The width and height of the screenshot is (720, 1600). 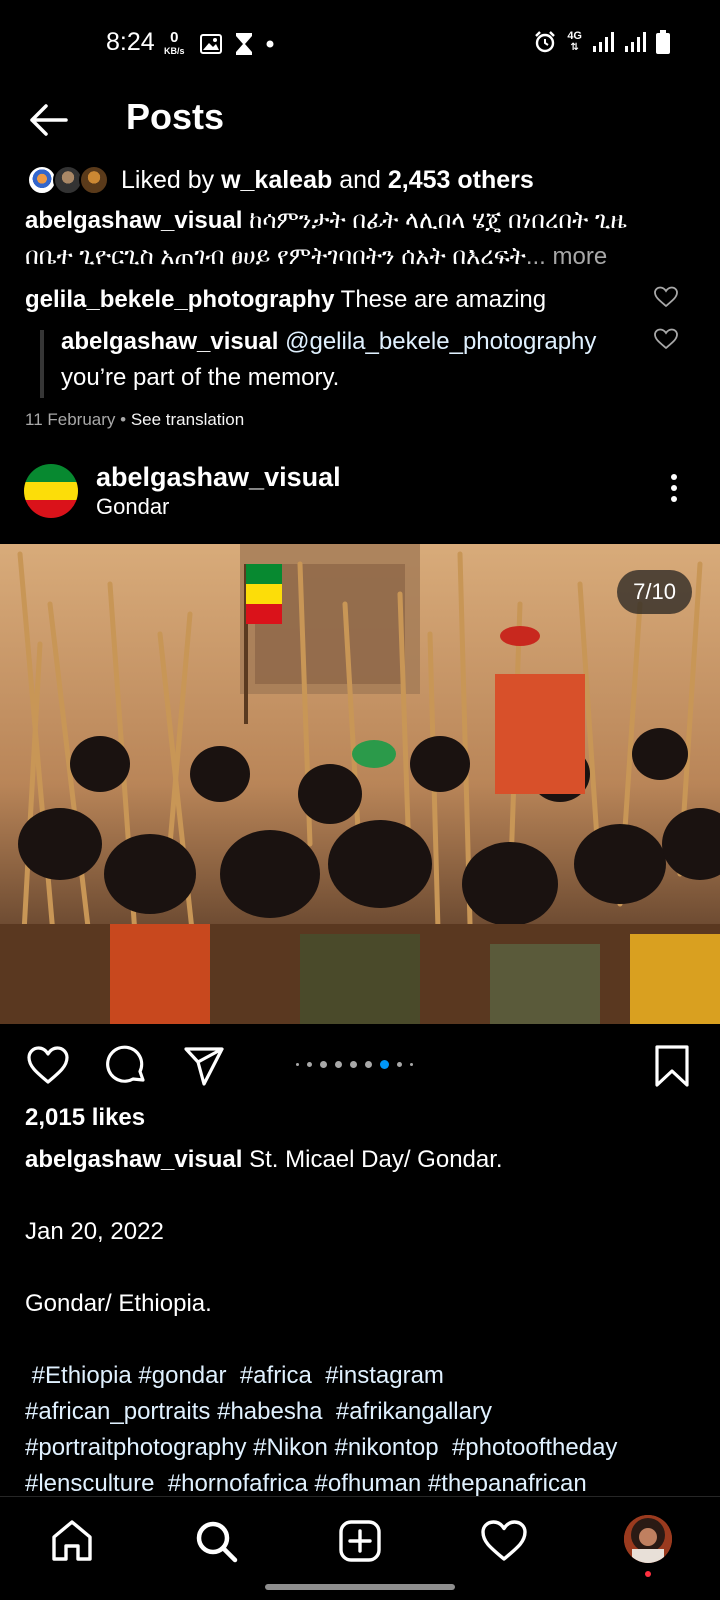 What do you see at coordinates (365, 1376) in the screenshot?
I see `hashtags-line: #Ethiopia #gondar #africa #instagram` at bounding box center [365, 1376].